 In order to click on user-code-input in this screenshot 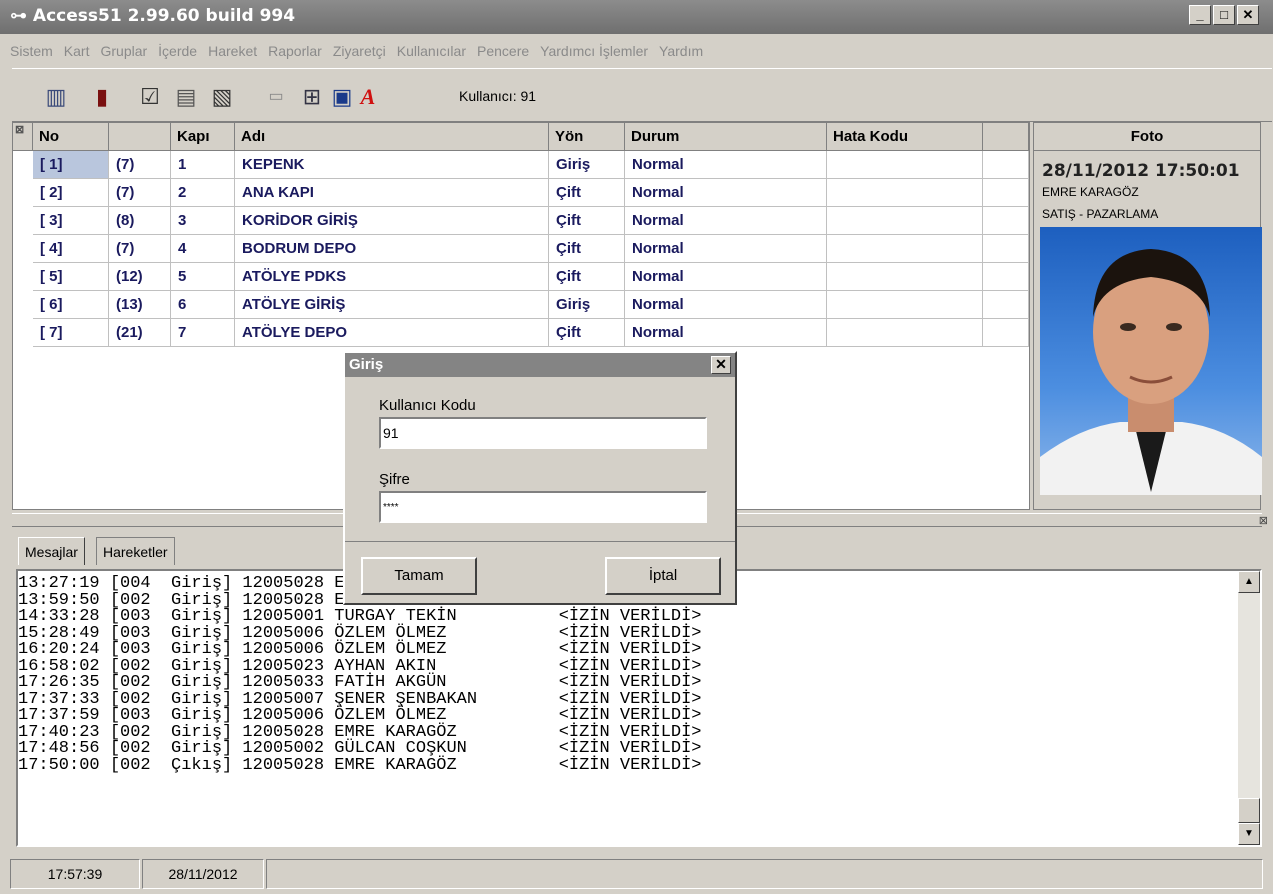, I will do `click(543, 433)`.